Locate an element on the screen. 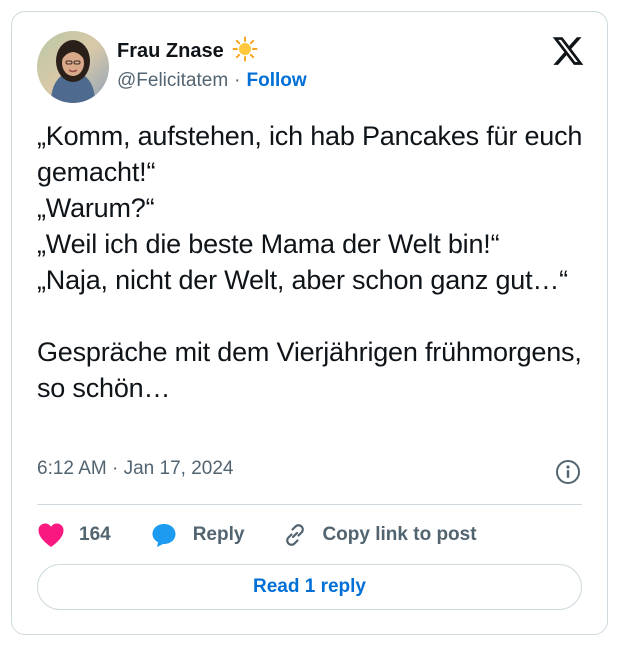  heart-icon is located at coordinates (51, 535).